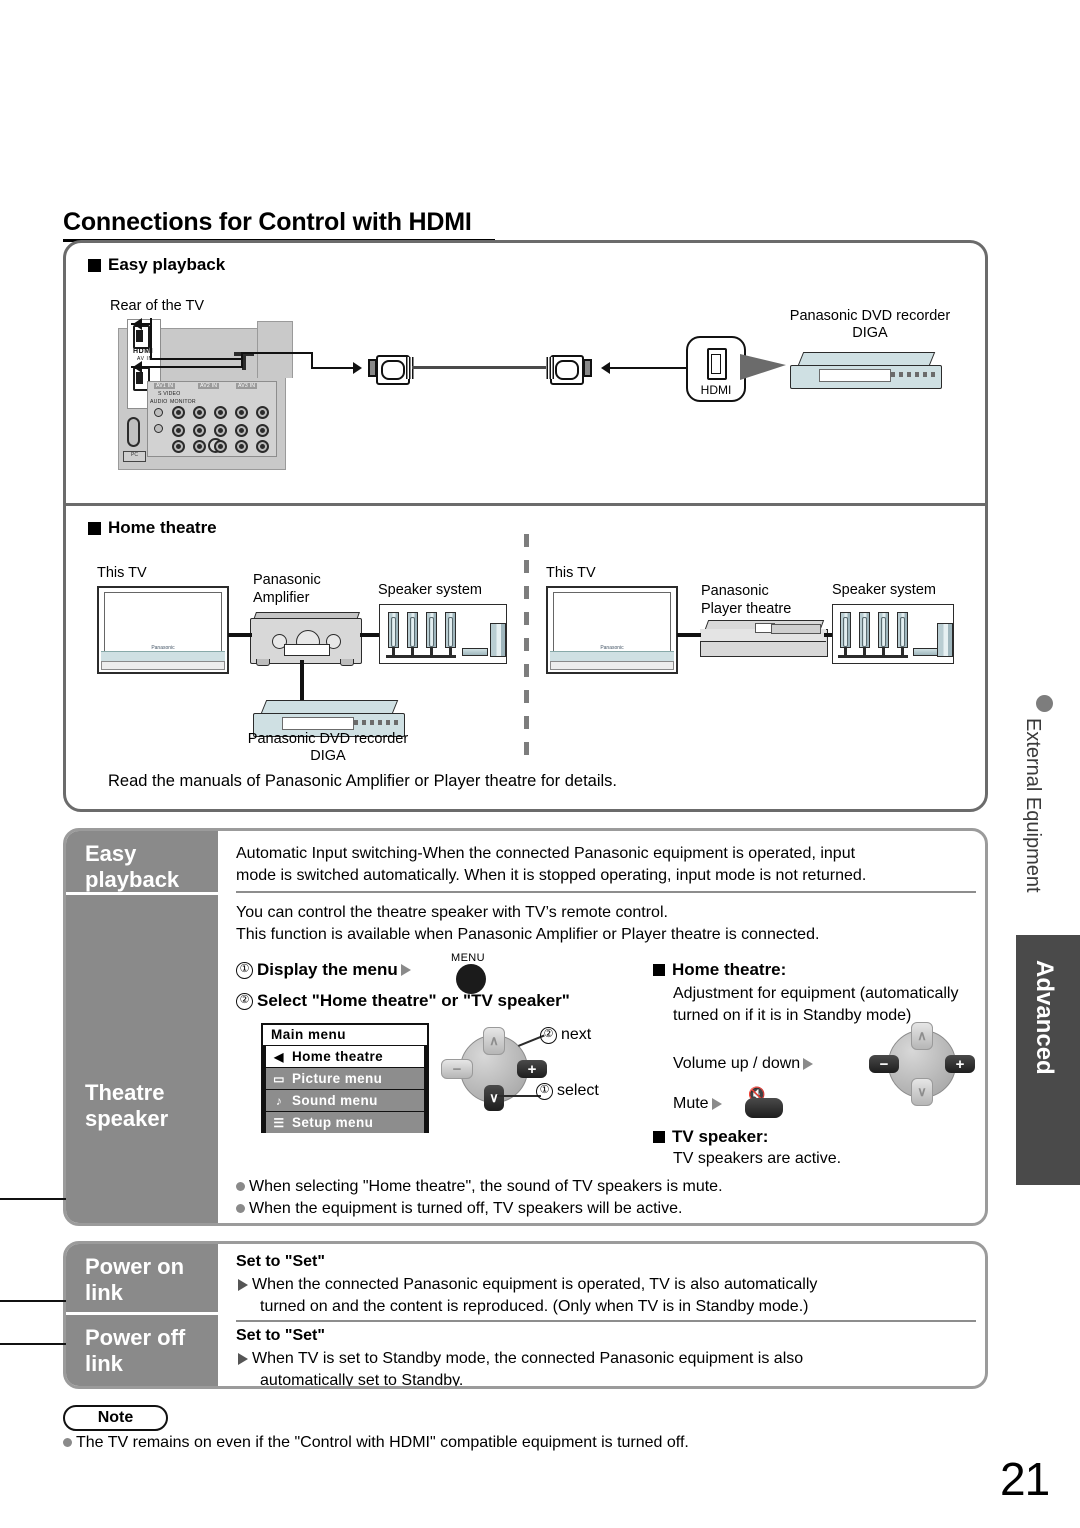  I want to click on osd-item-picture-menu: ▭ Picture menu, so click(345, 1078).